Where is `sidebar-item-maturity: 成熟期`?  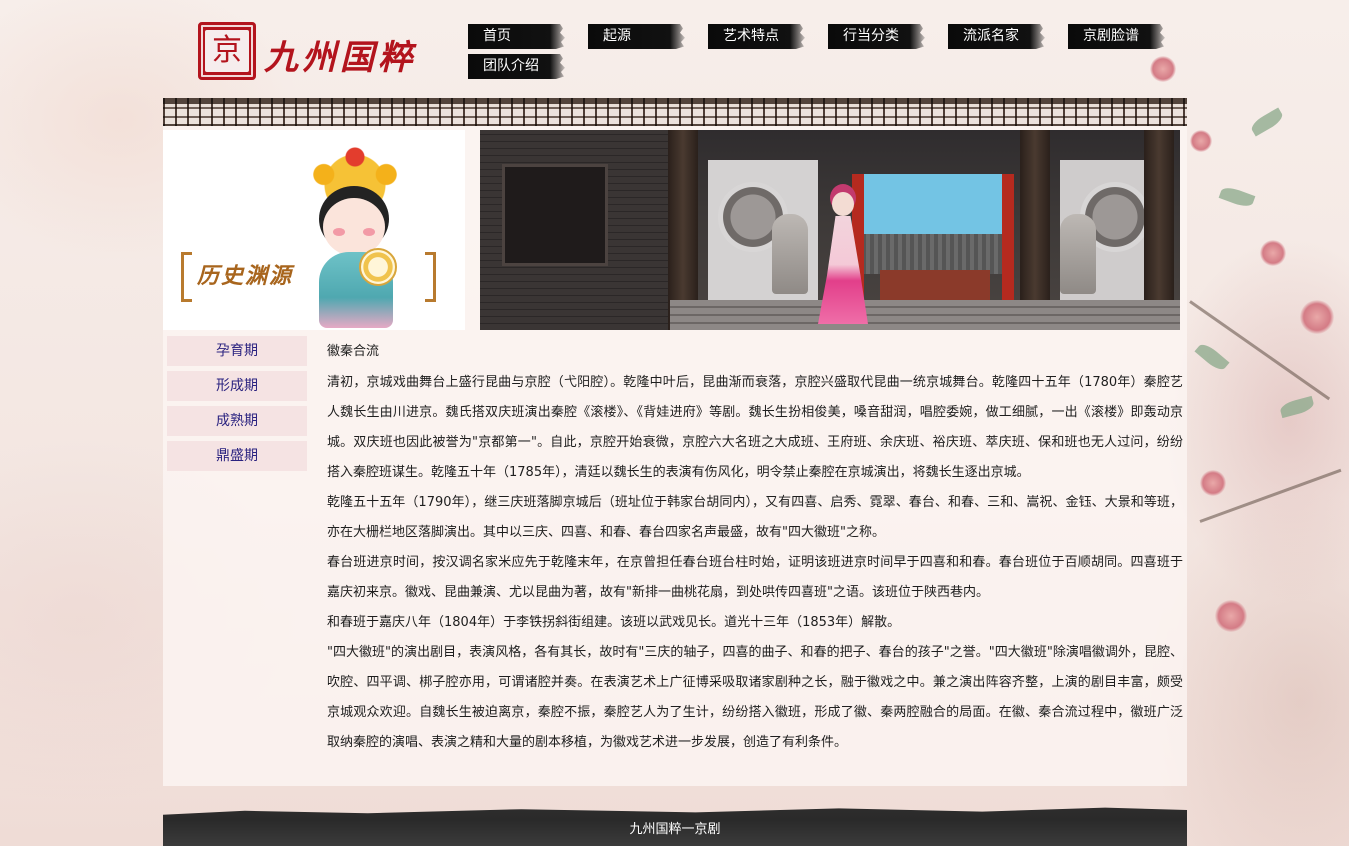 sidebar-item-maturity: 成熟期 is located at coordinates (237, 421).